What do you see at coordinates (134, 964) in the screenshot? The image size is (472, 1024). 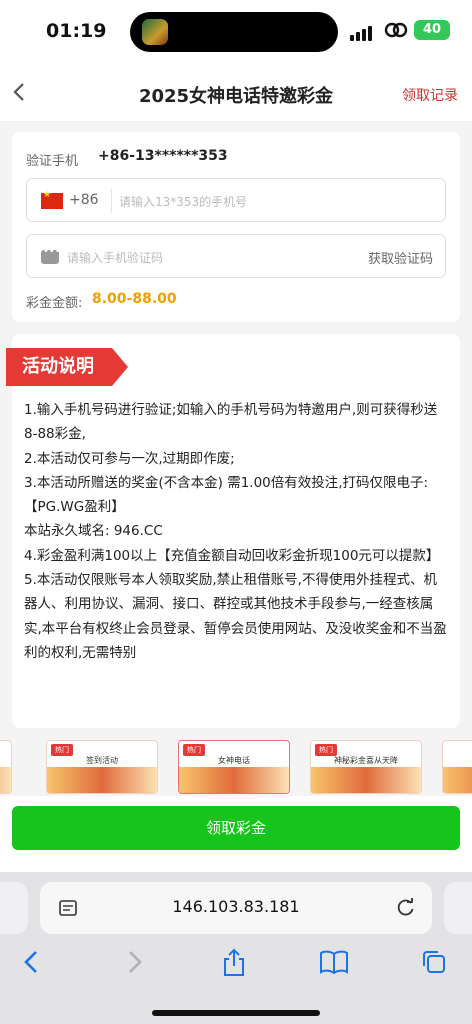 I see `forward-icon` at bounding box center [134, 964].